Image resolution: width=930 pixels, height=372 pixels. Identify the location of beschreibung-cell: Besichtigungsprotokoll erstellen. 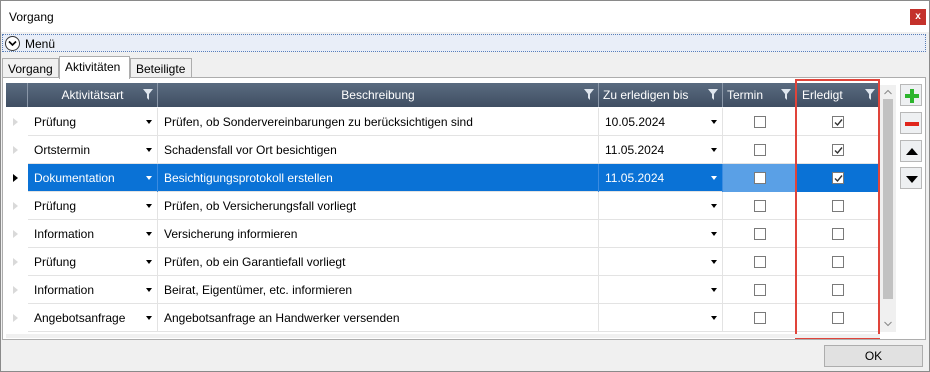
(378, 178).